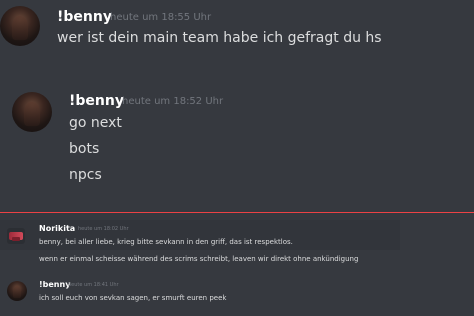 The height and width of the screenshot is (316, 474). I want to click on message-timestamp: heute um 18:41 Uhr, so click(93, 285).